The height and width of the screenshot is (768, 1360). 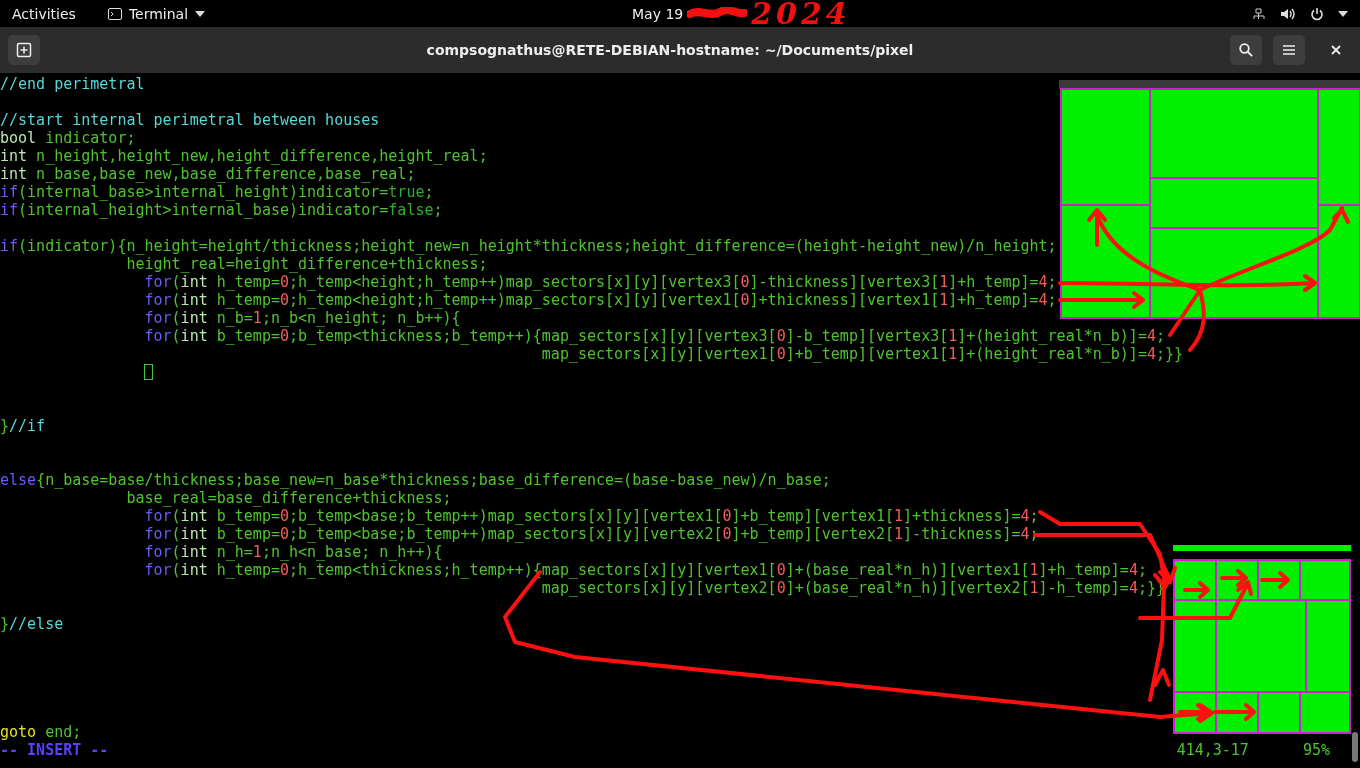 What do you see at coordinates (962, 534) in the screenshot?
I see `code-text: ]-thickness]=` at bounding box center [962, 534].